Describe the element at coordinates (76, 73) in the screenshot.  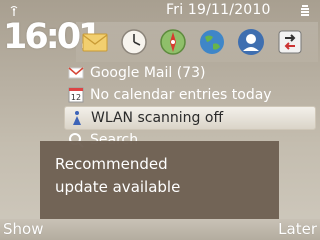
I see `gmail-icon` at that location.